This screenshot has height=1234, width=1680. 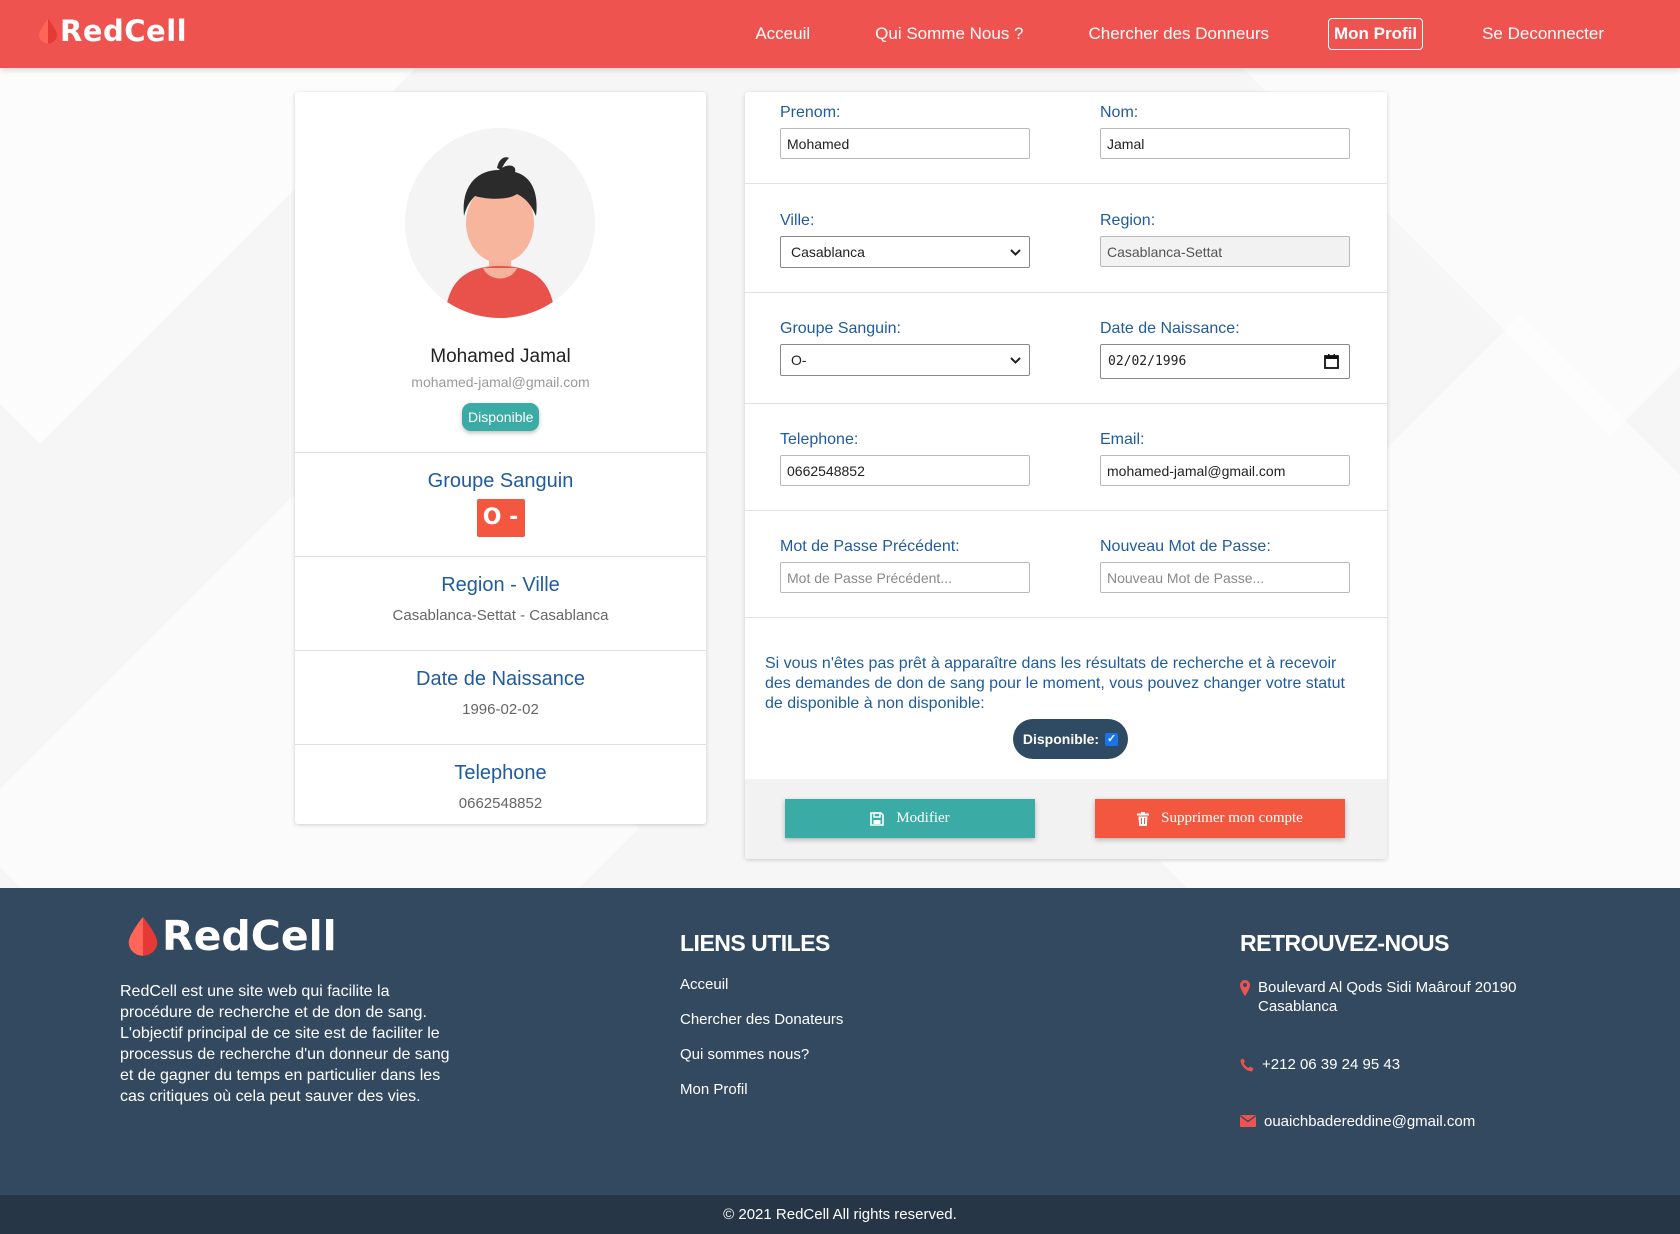 What do you see at coordinates (755, 943) in the screenshot?
I see `useful-links-title: LIENS UTILES` at bounding box center [755, 943].